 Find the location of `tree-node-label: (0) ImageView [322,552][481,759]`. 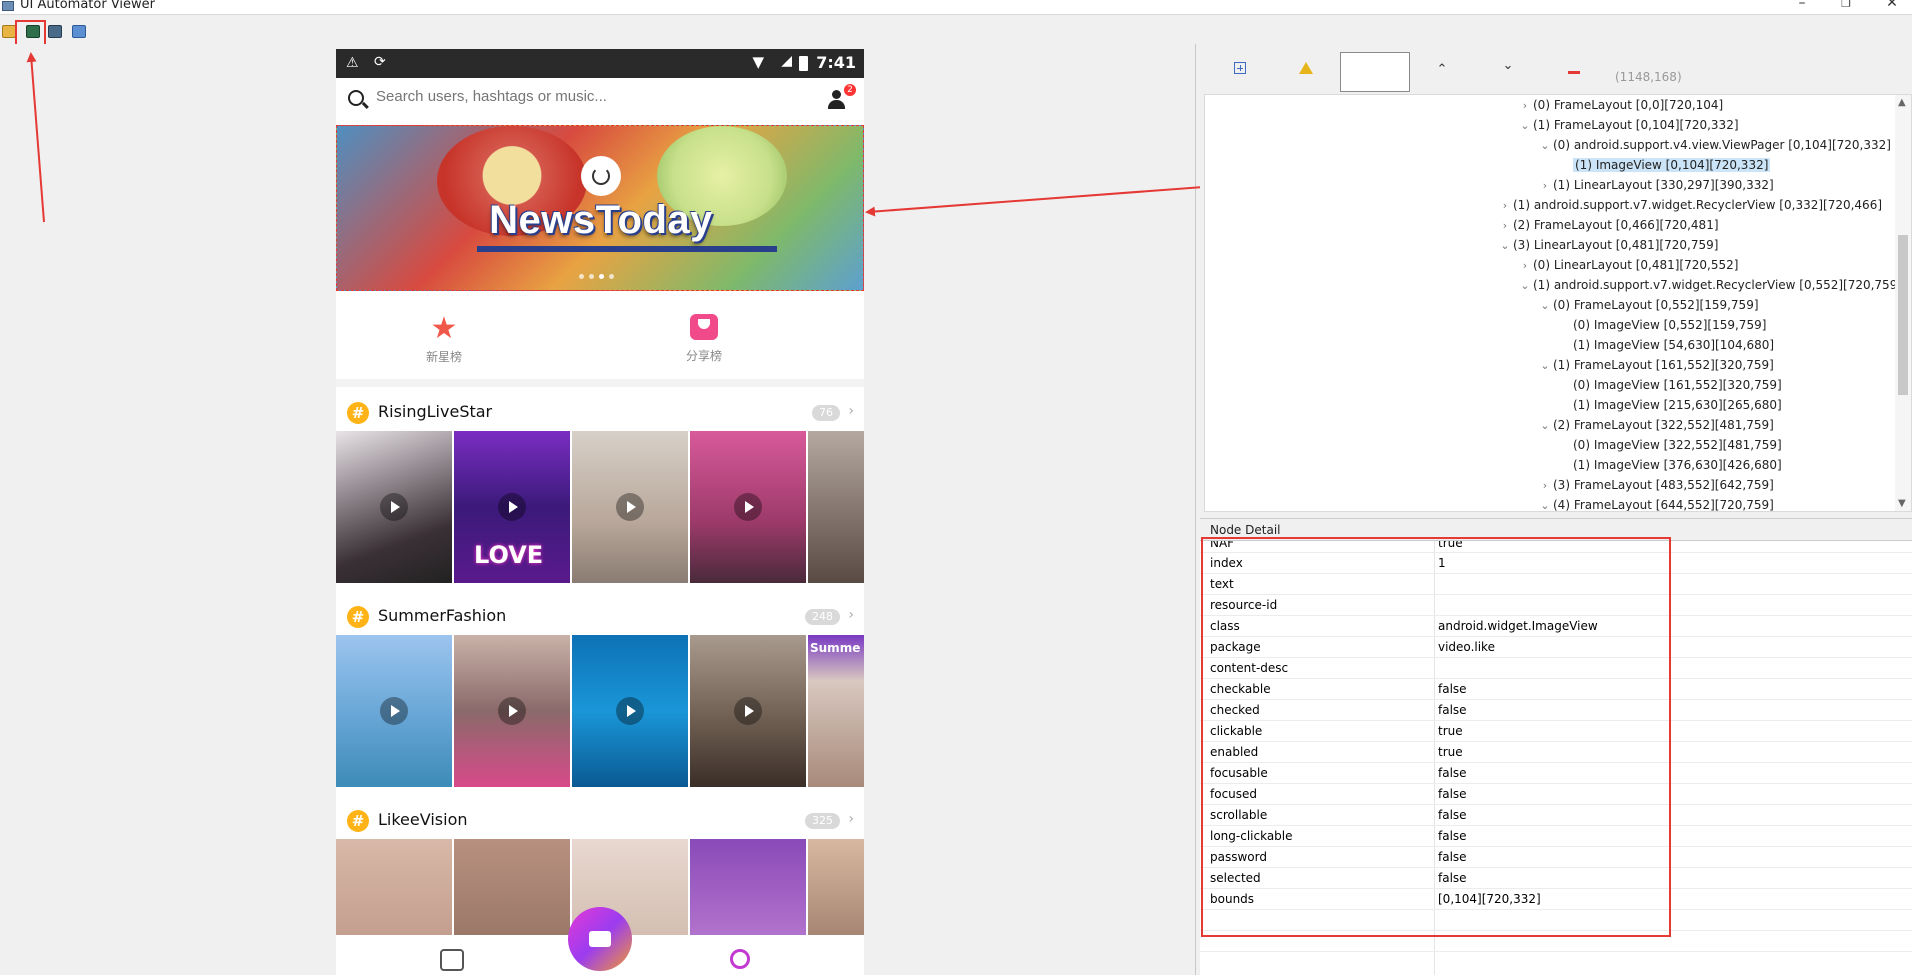

tree-node-label: (0) ImageView [322,552][481,759] is located at coordinates (1677, 445).